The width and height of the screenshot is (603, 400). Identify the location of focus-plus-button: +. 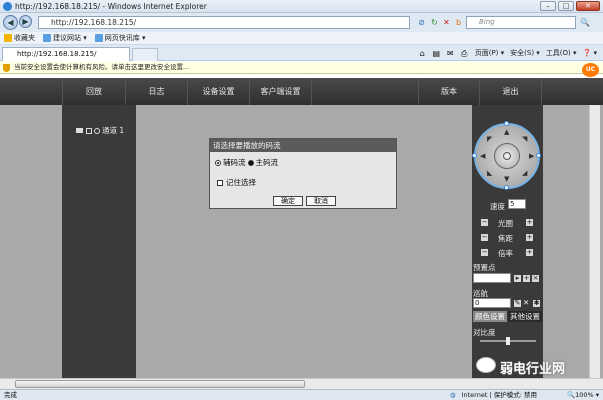
(529, 237).